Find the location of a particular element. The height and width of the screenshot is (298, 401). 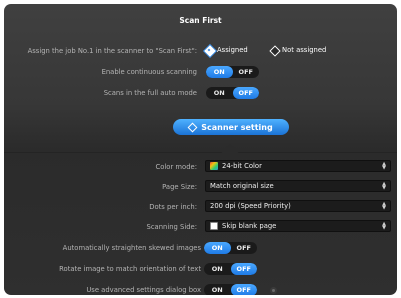

not-assigned-label: Not assigned is located at coordinates (304, 49).